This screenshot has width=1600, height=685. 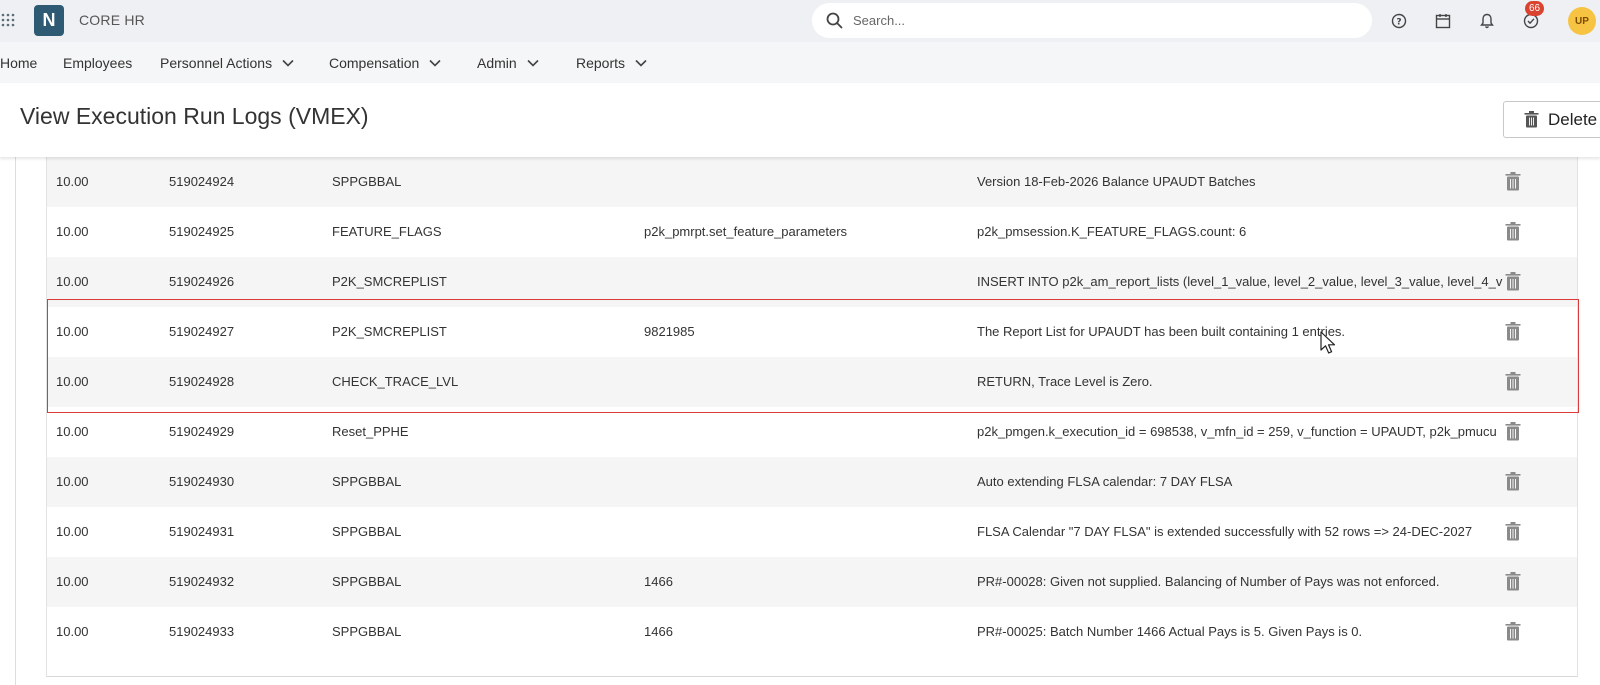 I want to click on nav-employees: Employees, so click(x=97, y=63).